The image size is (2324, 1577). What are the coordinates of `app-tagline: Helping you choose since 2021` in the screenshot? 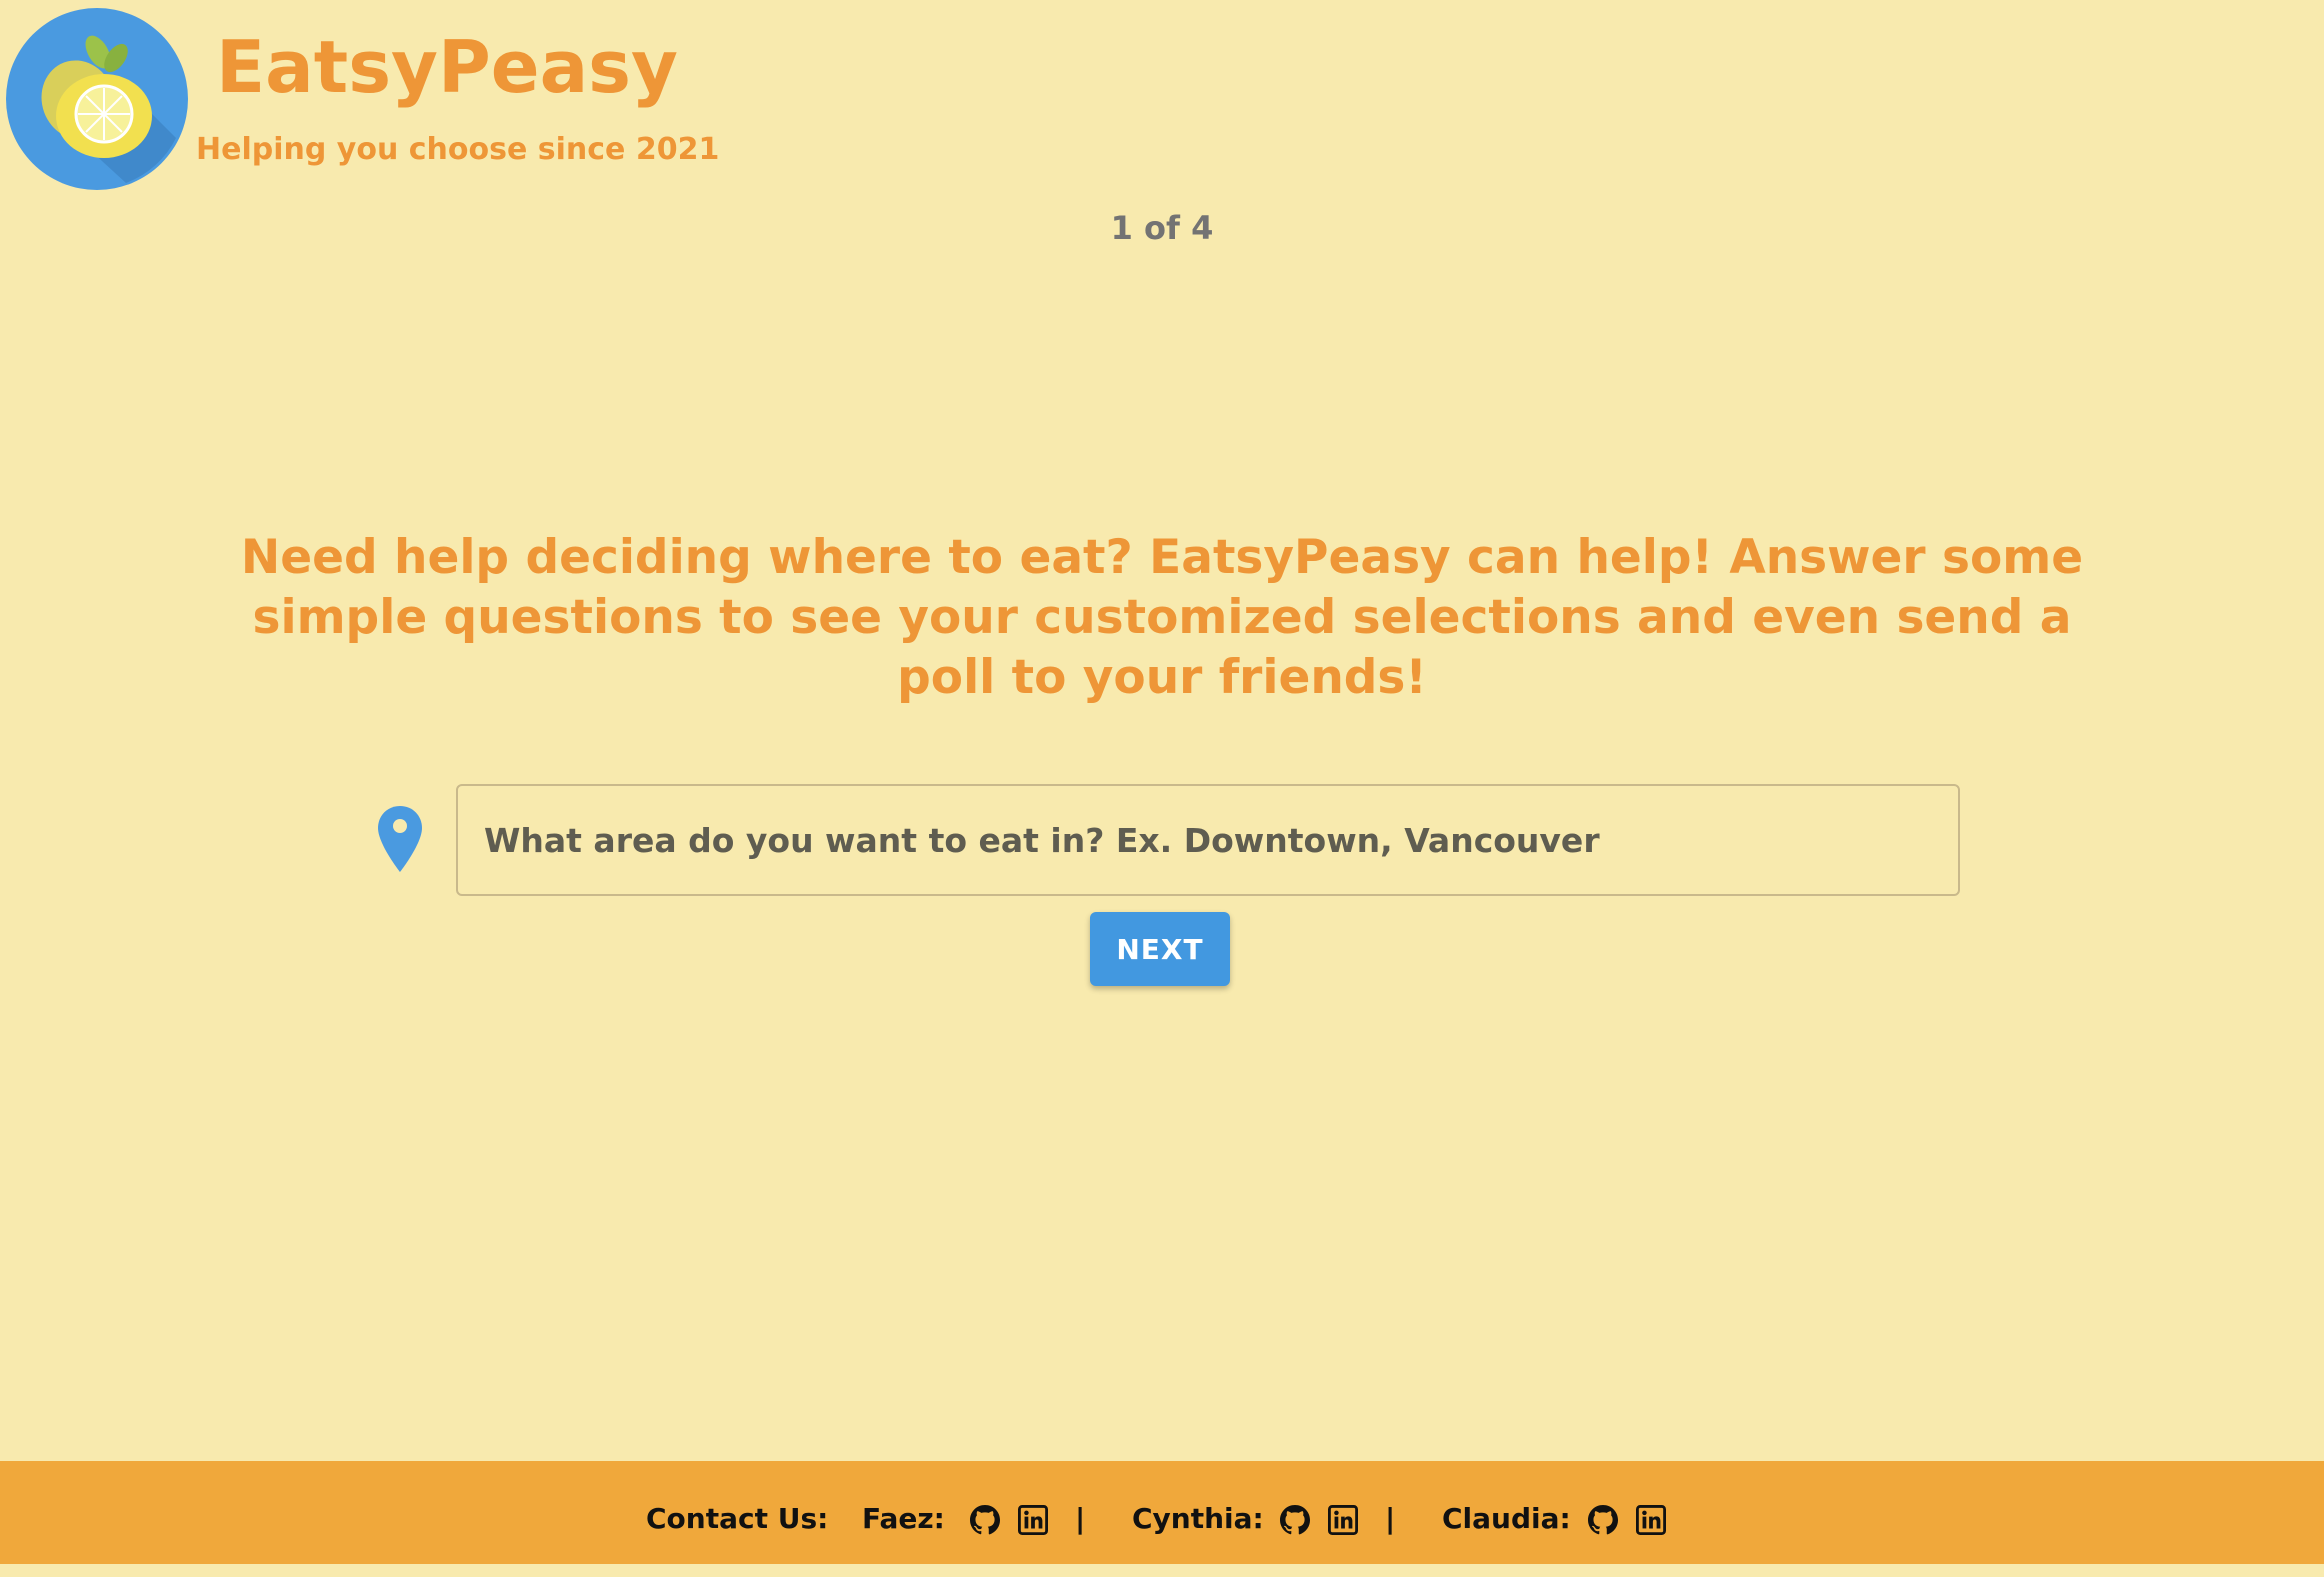 It's located at (458, 149).